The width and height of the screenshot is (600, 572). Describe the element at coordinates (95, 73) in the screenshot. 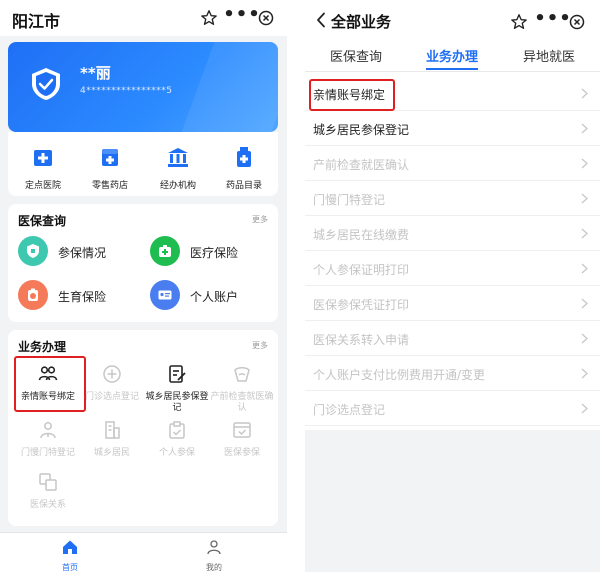

I see `user-name: **丽` at that location.